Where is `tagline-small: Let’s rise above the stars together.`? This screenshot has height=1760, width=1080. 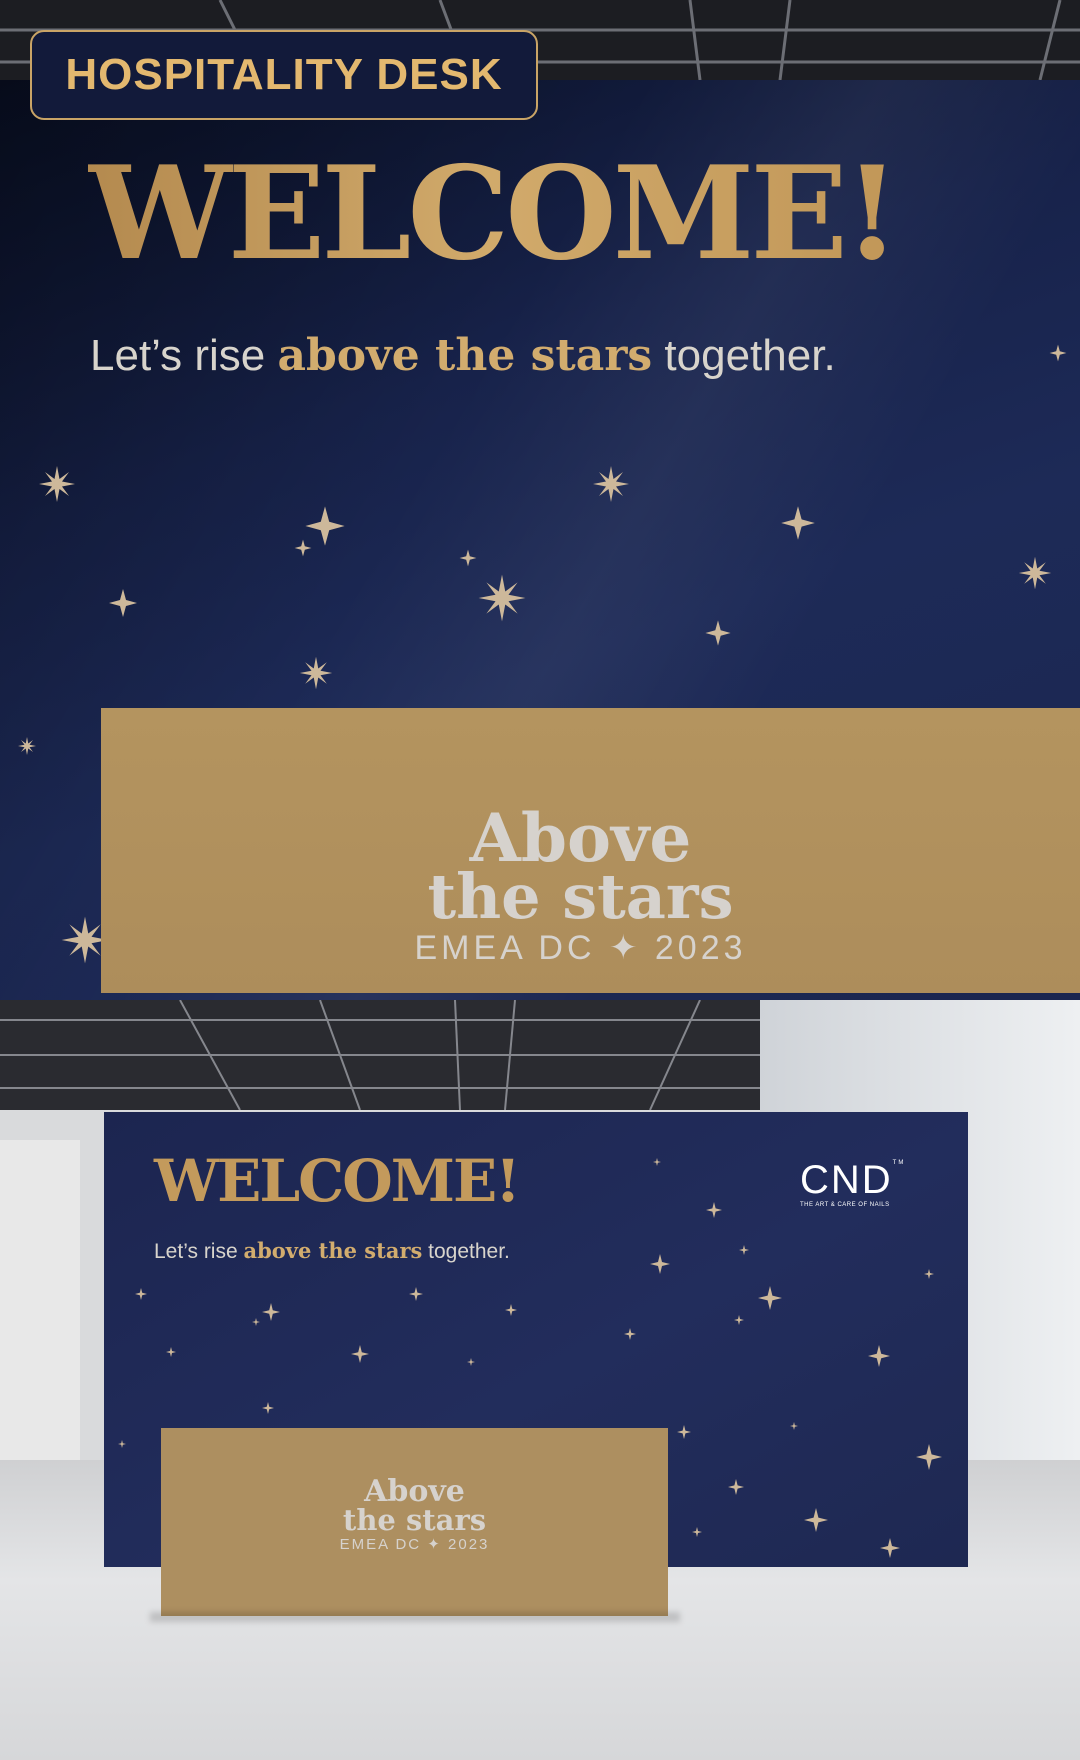 tagline-small: Let’s rise above the stars together. is located at coordinates (332, 1251).